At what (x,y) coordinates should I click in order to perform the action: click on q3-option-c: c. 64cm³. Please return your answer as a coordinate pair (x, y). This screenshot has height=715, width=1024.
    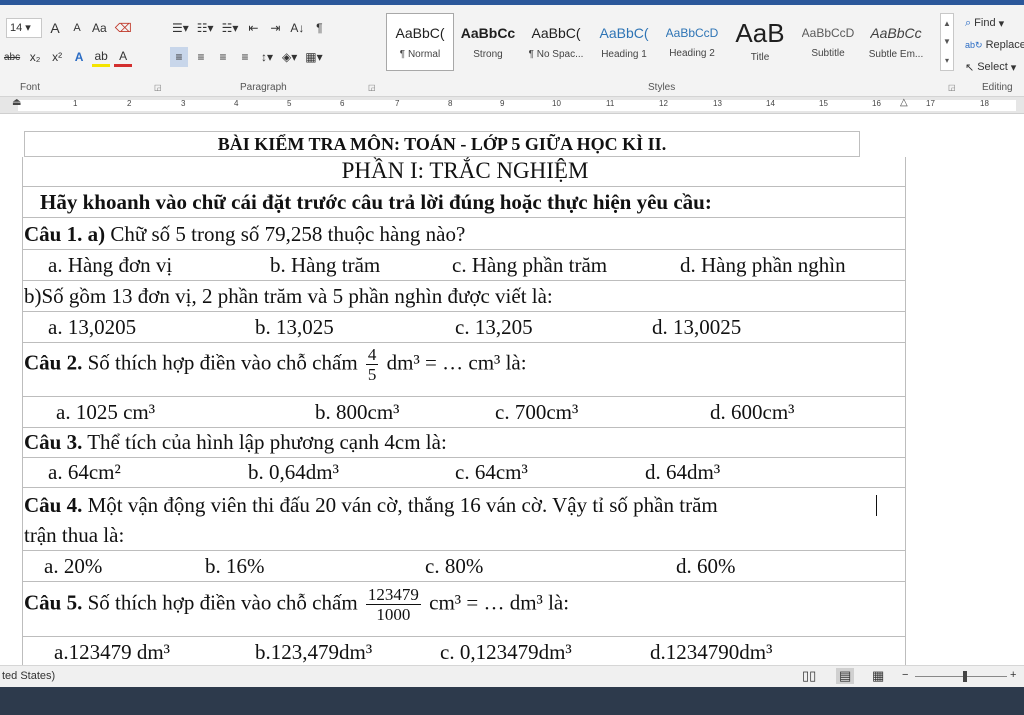
    Looking at the image, I should click on (491, 472).